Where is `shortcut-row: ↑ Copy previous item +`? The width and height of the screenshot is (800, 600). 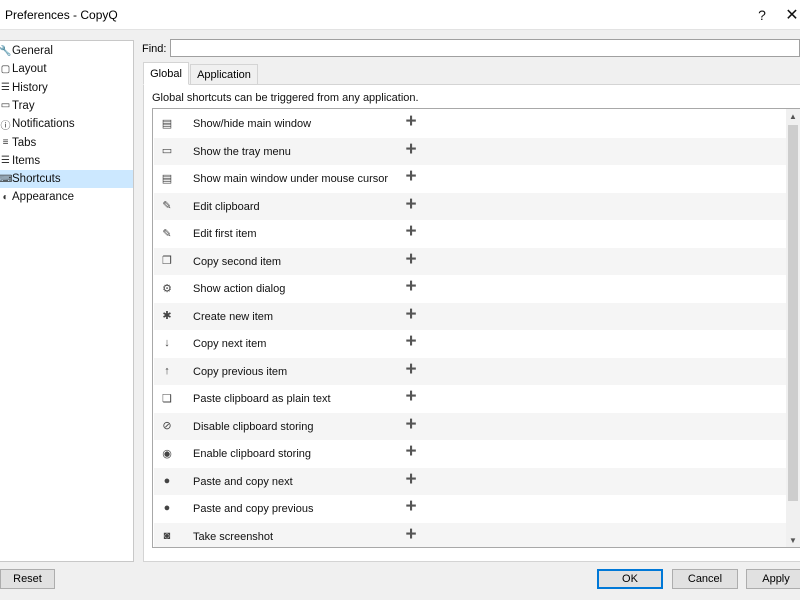
shortcut-row: ↑ Copy previous item + is located at coordinates (471, 371).